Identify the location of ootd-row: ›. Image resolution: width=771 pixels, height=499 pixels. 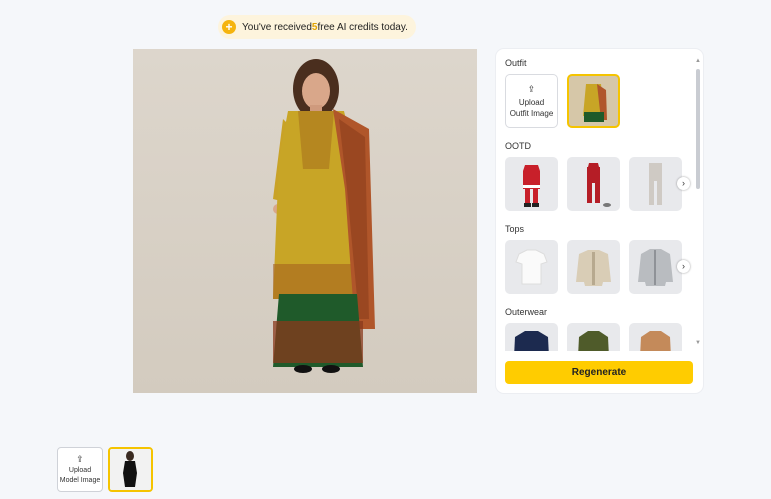
(600, 184).